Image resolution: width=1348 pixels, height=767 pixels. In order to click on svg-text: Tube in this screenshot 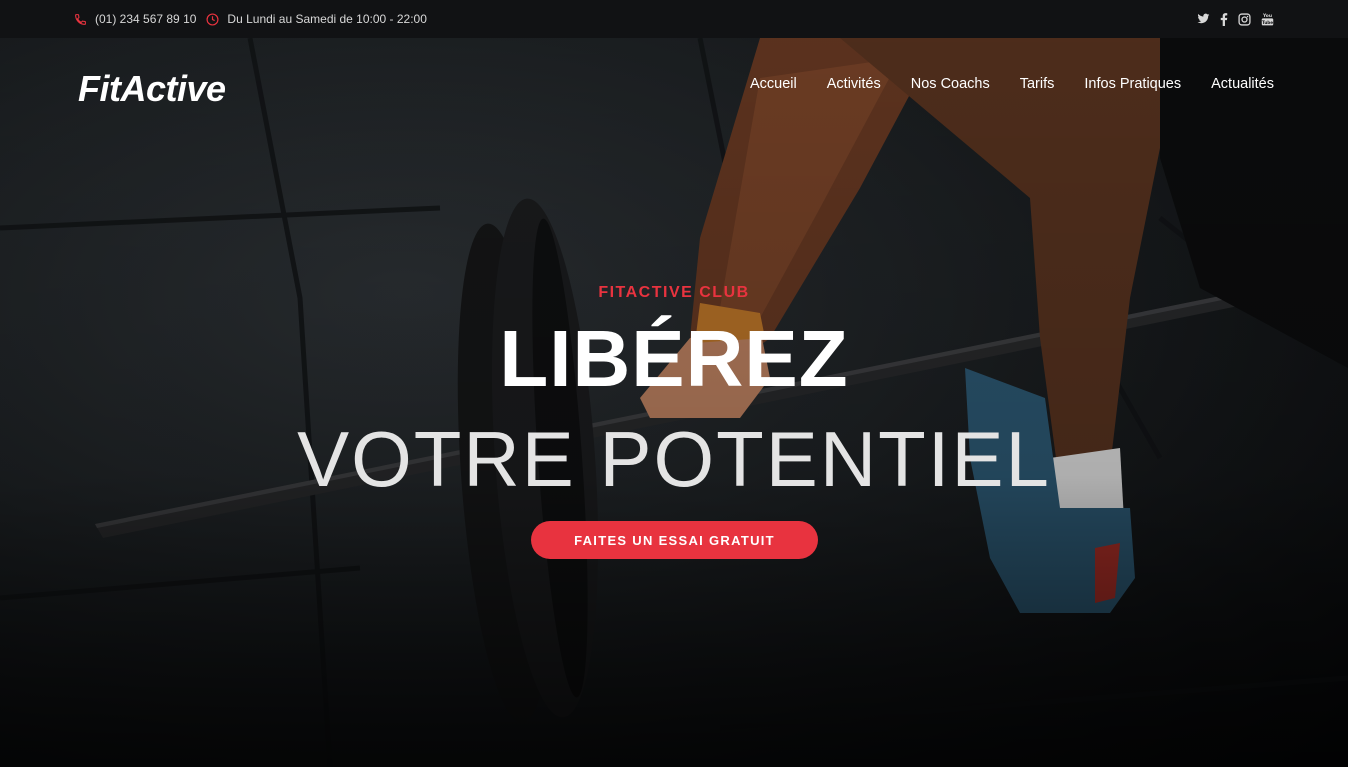, I will do `click(1267, 22)`.